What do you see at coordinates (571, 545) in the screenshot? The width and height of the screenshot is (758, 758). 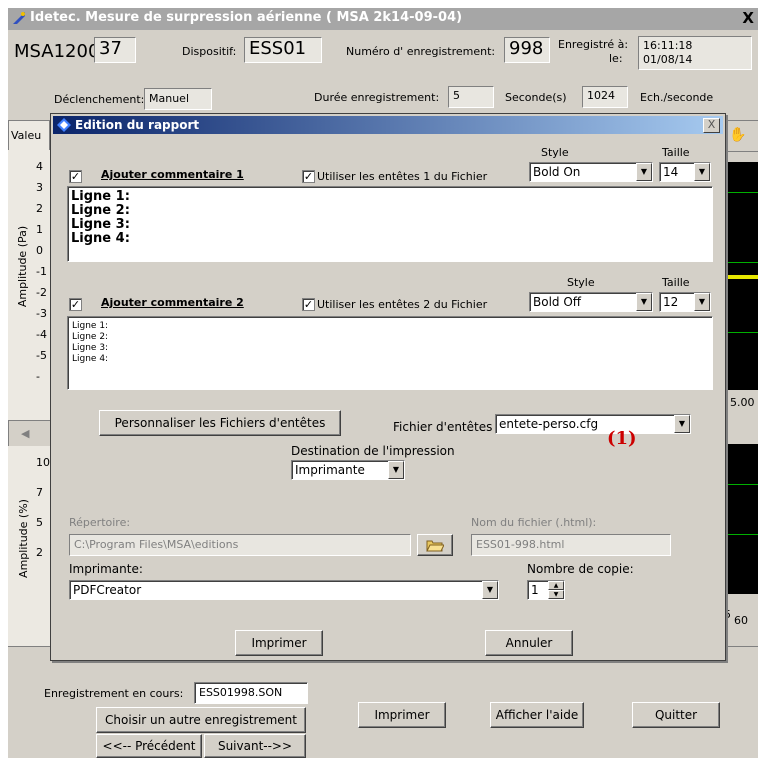 I see `filename-field: ESS01-998.html` at bounding box center [571, 545].